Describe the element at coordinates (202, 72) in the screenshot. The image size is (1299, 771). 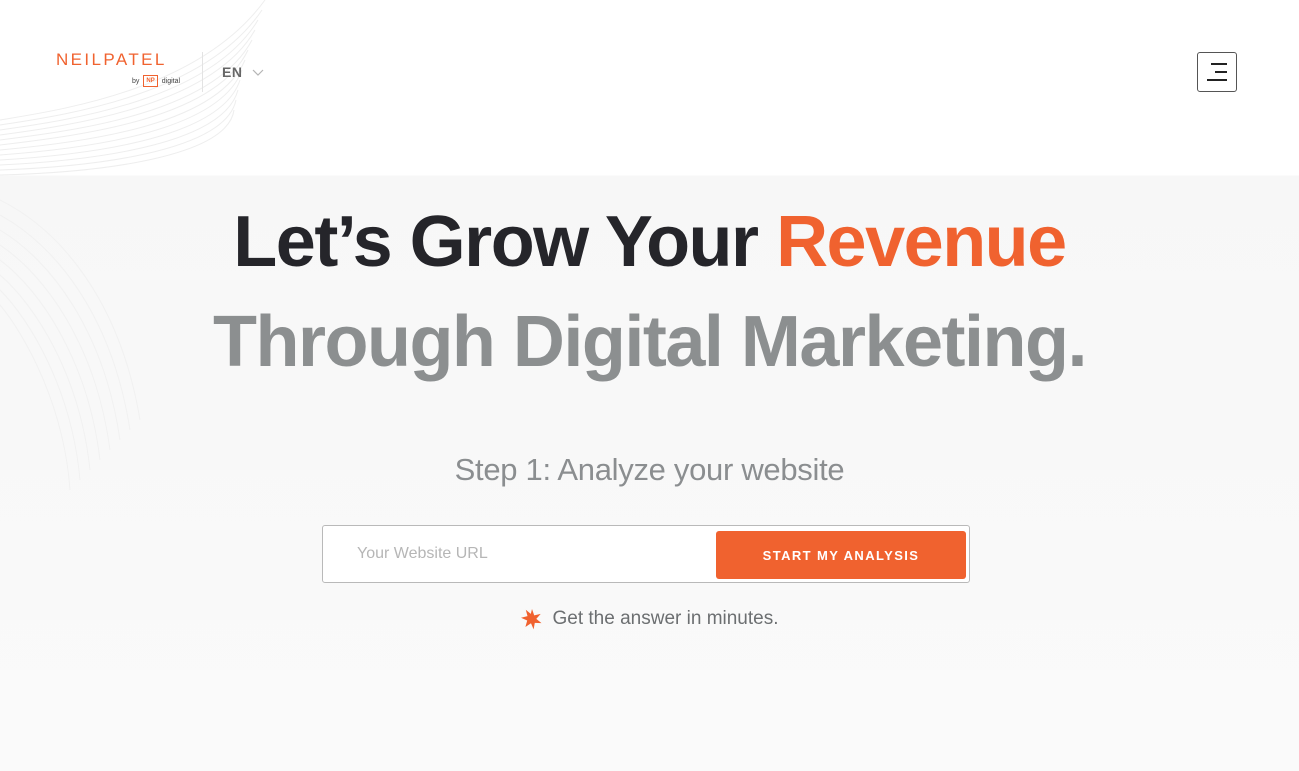
I see `header-divider` at that location.